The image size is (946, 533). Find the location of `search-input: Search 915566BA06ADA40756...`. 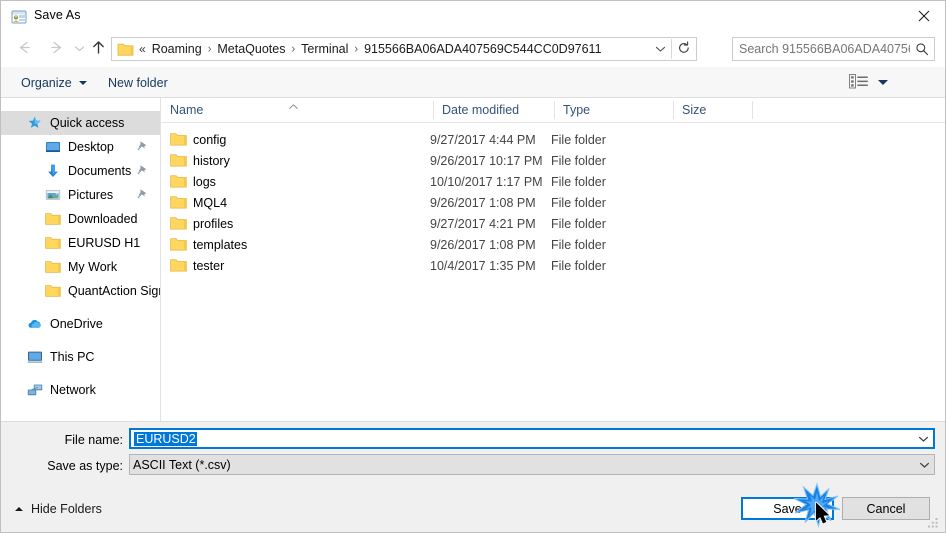

search-input: Search 915566BA06ADA40756... is located at coordinates (833, 49).